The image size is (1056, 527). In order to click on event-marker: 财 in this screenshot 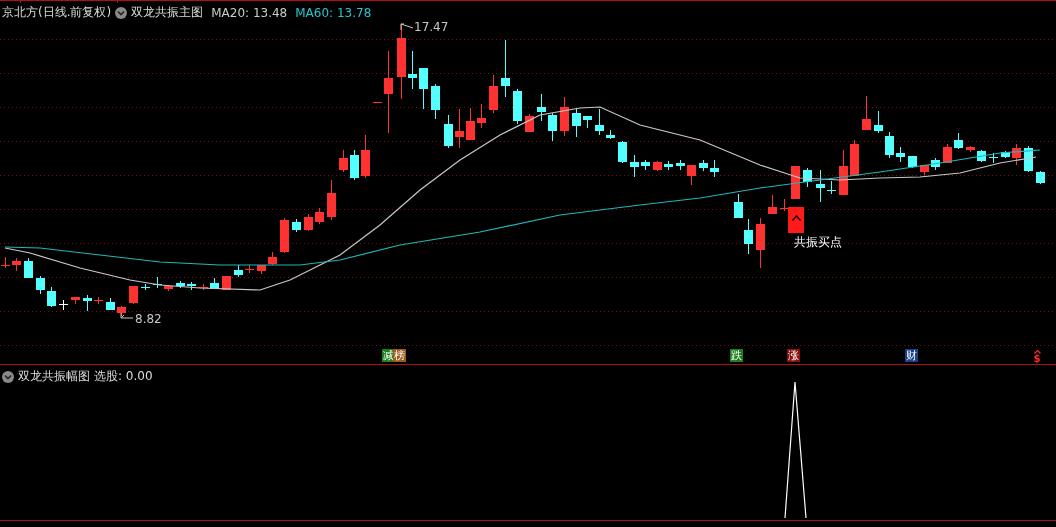, I will do `click(911, 355)`.